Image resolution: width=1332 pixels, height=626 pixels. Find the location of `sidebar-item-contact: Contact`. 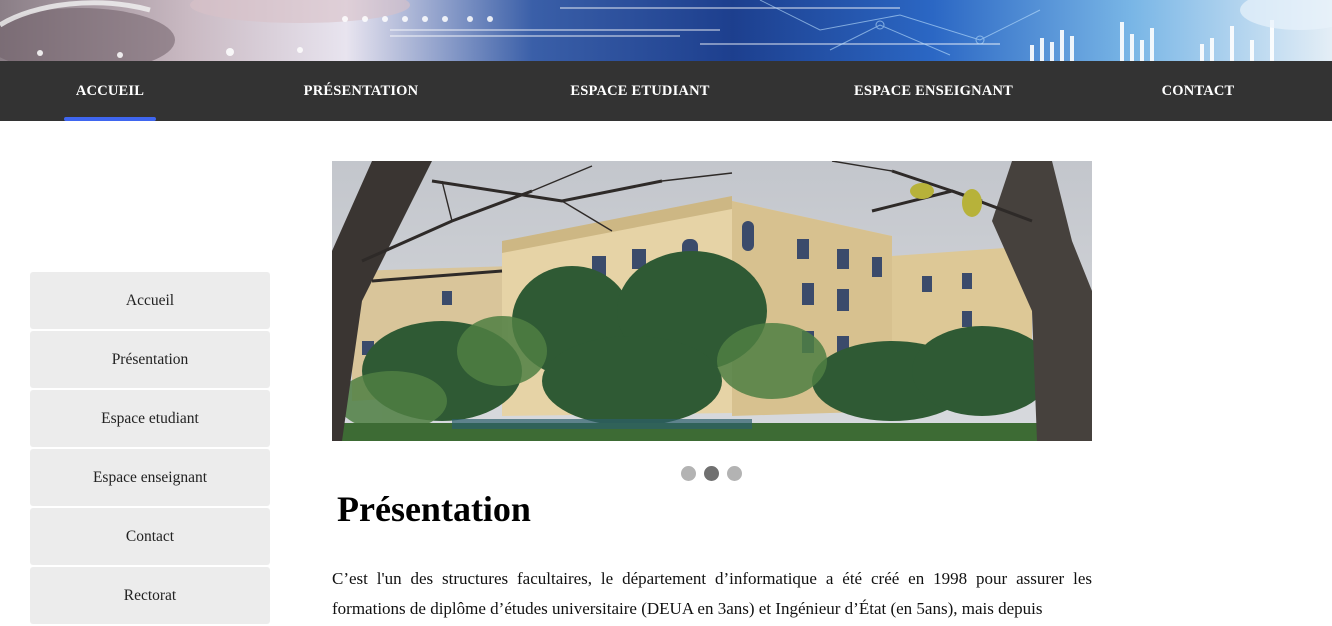

sidebar-item-contact: Contact is located at coordinates (150, 536).